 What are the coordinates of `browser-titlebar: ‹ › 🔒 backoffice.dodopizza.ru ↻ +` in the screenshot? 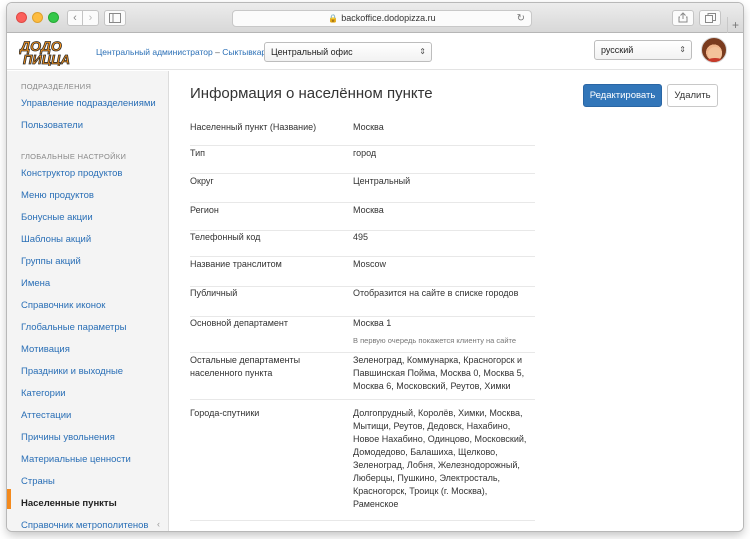 It's located at (375, 18).